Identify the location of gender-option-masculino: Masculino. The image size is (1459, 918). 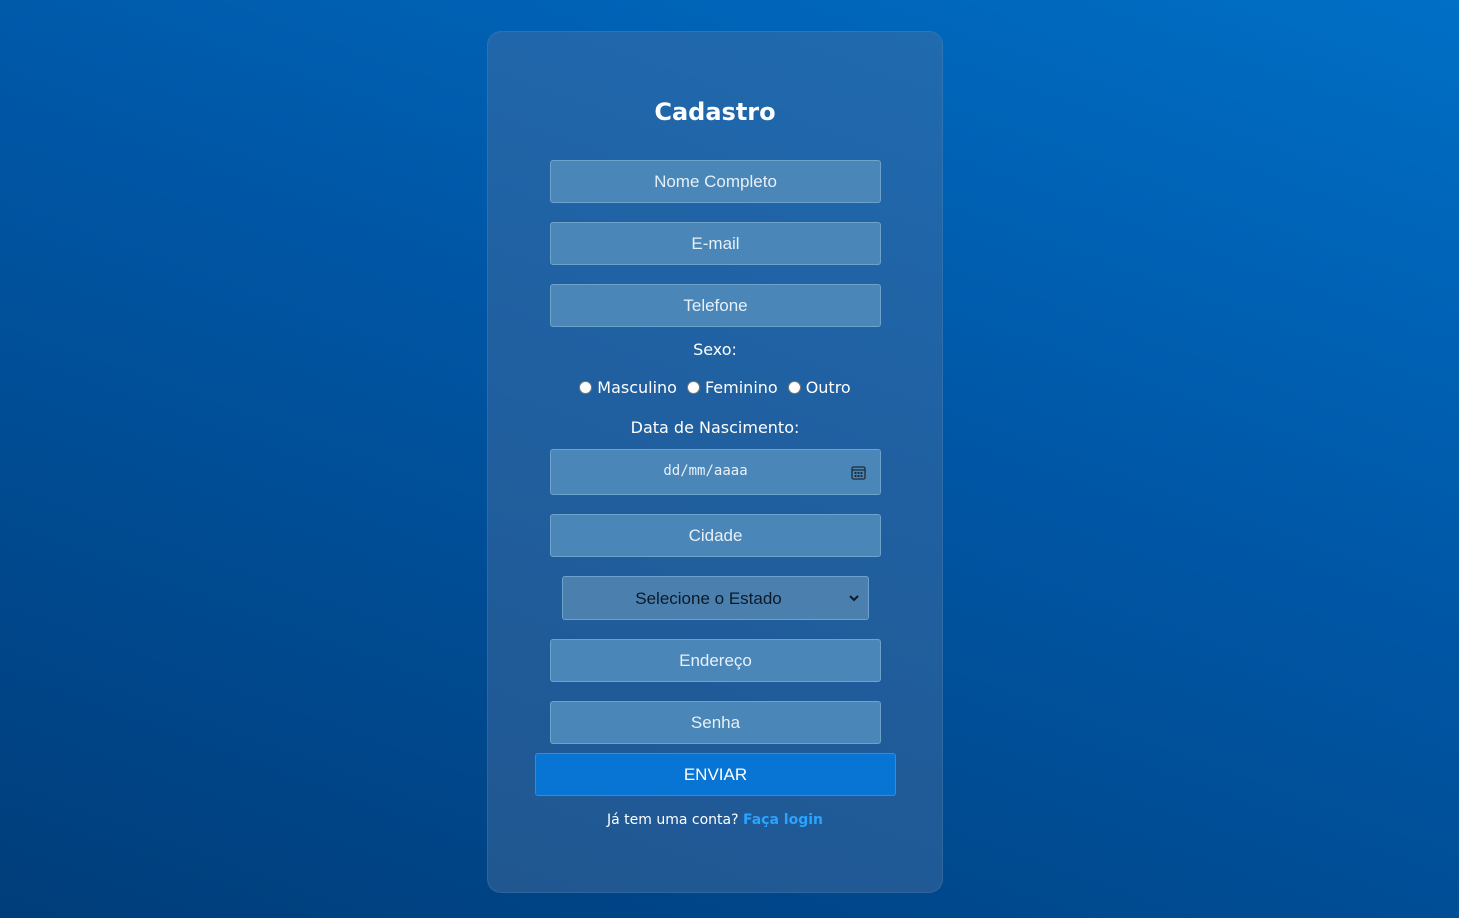
(628, 387).